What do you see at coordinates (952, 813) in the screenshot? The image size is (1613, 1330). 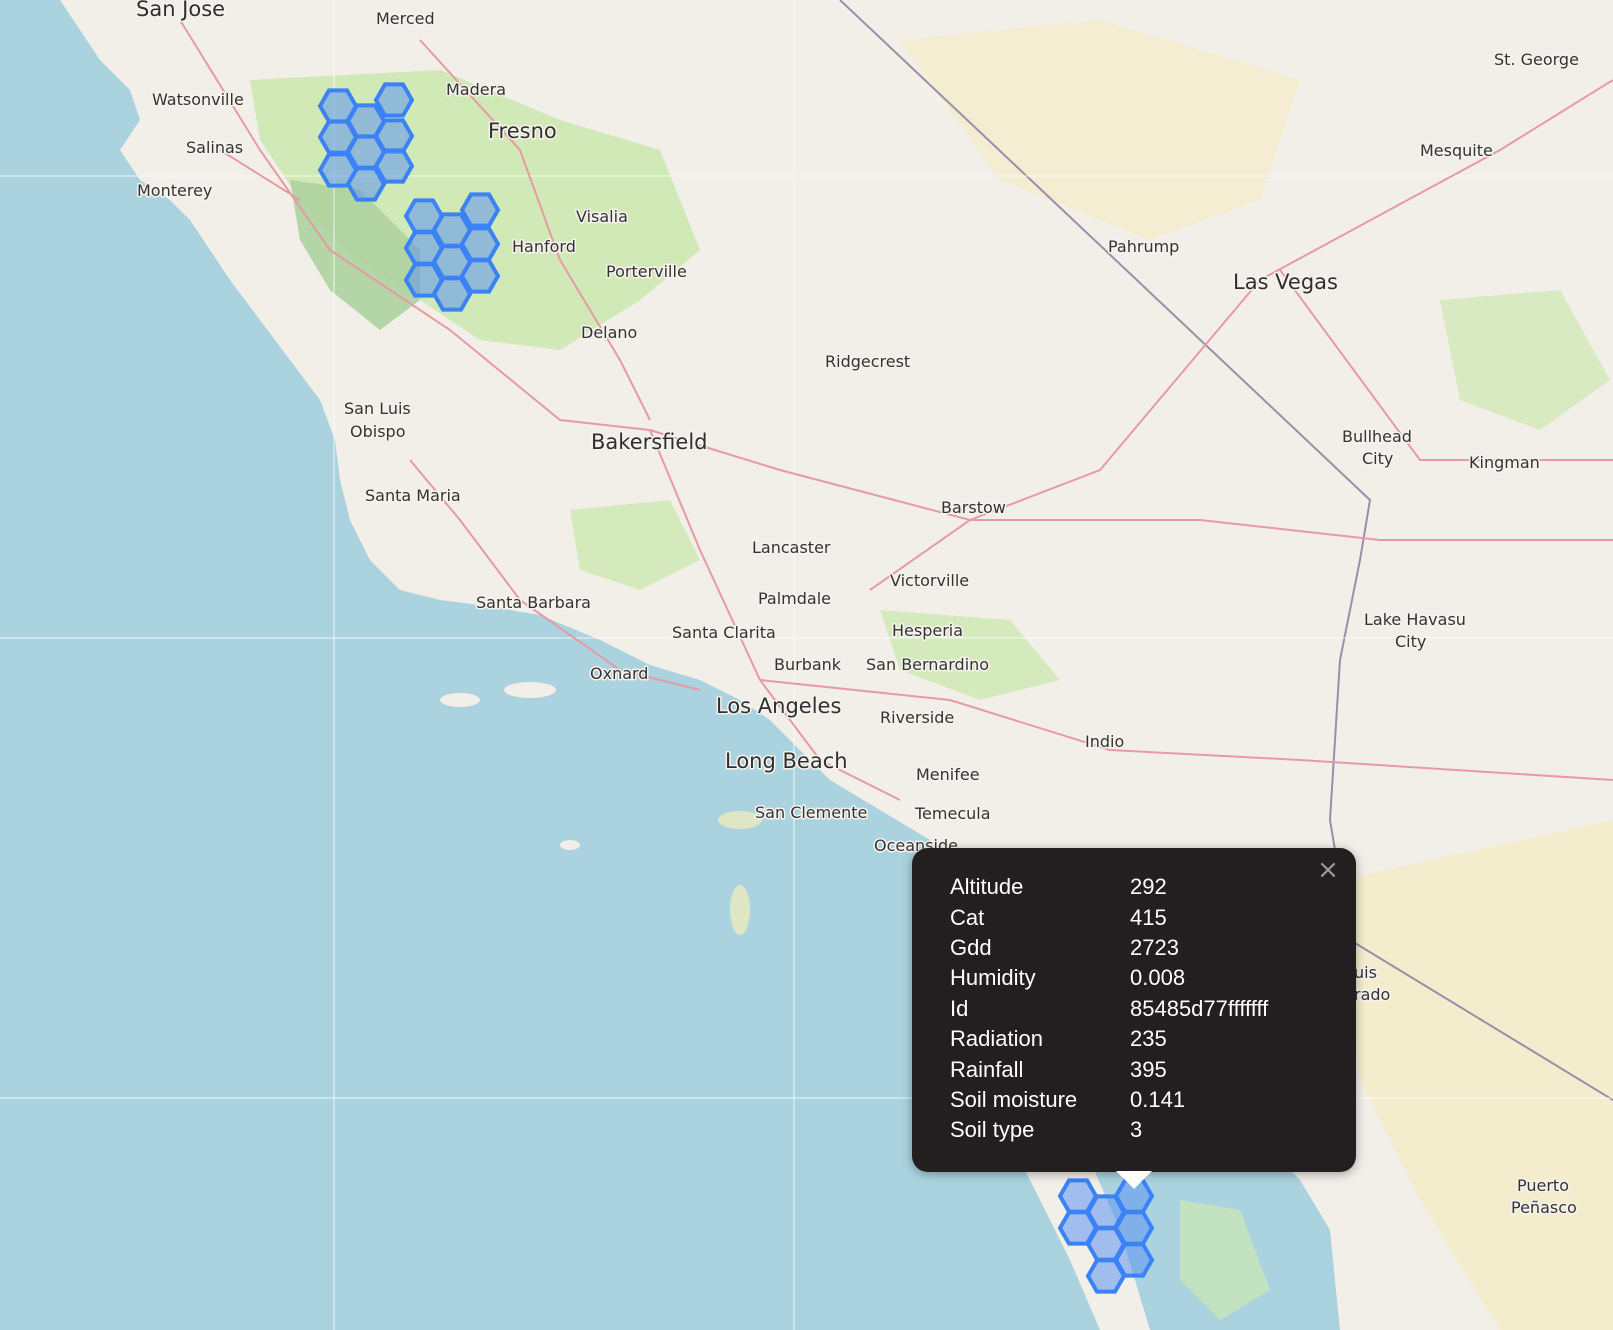 I see `place-label: Temecula` at bounding box center [952, 813].